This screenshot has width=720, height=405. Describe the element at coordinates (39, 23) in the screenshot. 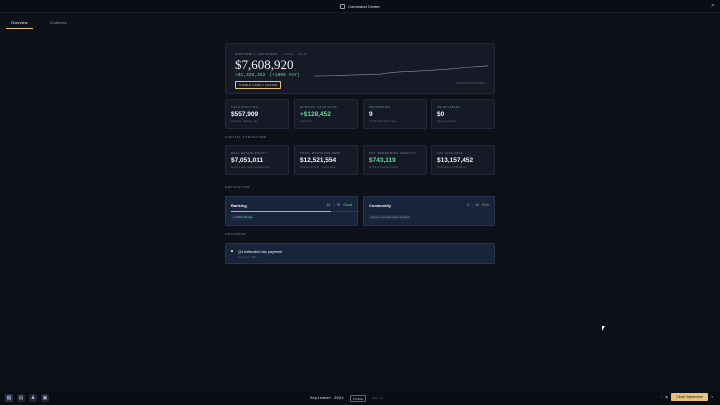

I see `tab-bar: Overview Channels` at that location.